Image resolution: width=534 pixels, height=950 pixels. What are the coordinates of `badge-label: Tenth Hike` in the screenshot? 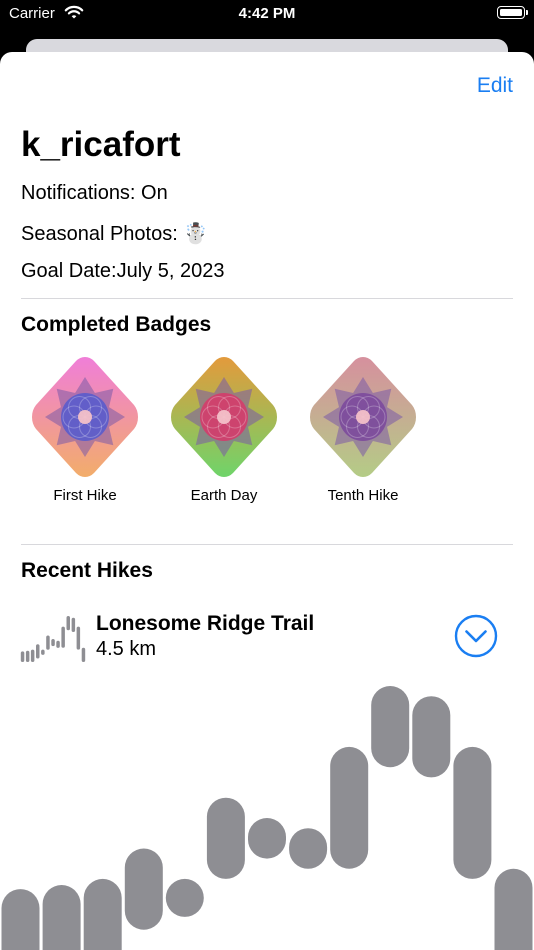 It's located at (363, 495).